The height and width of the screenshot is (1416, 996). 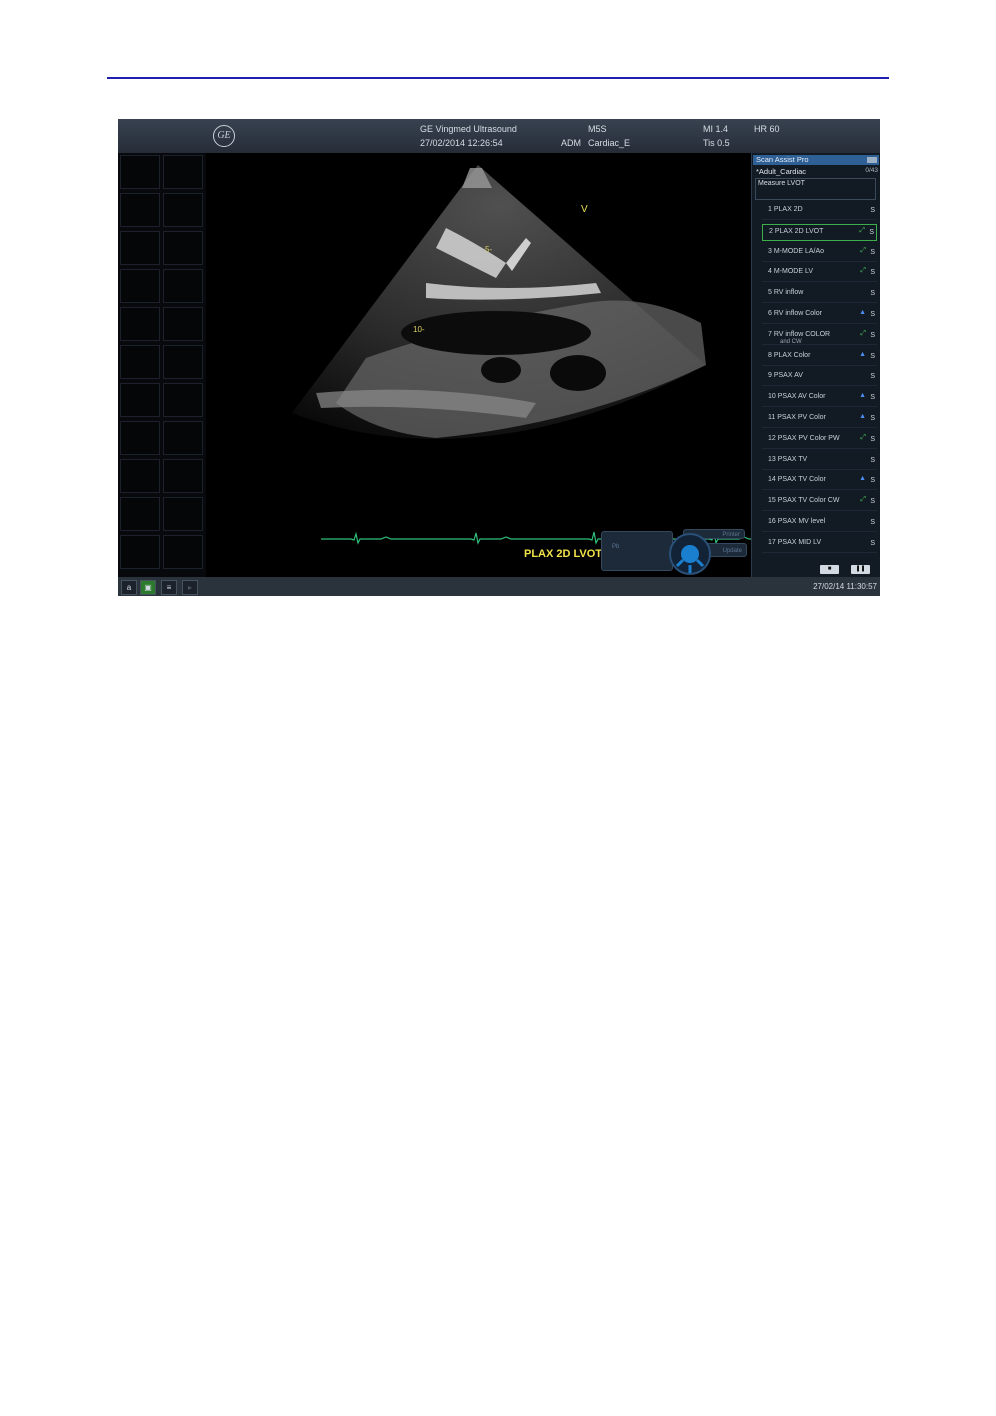 I want to click on protocol-step-label: 8 PLAX Color, so click(x=789, y=355).